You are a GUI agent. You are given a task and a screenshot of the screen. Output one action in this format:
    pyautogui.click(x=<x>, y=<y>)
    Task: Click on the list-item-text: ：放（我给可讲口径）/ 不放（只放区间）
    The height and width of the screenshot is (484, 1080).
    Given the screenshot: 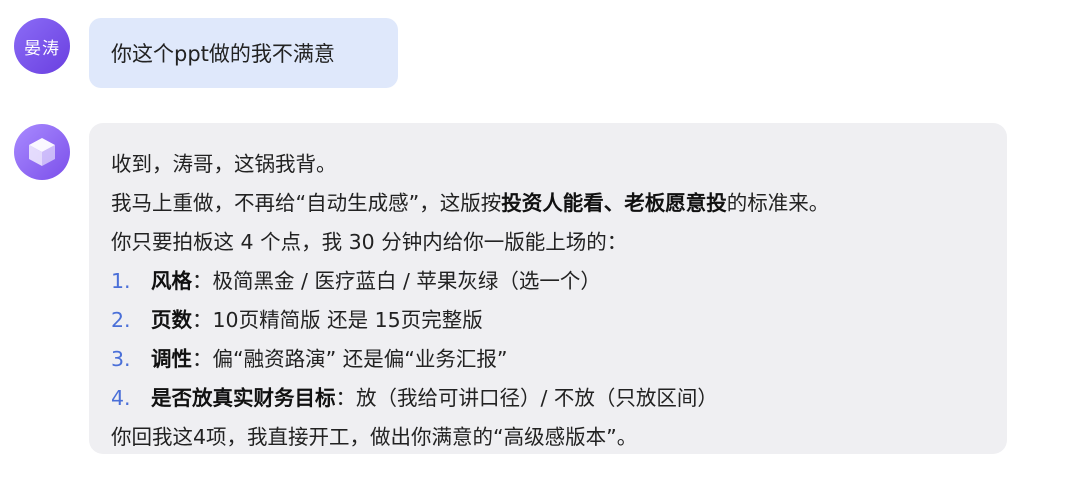 What is the action you would take?
    pyautogui.click(x=526, y=398)
    